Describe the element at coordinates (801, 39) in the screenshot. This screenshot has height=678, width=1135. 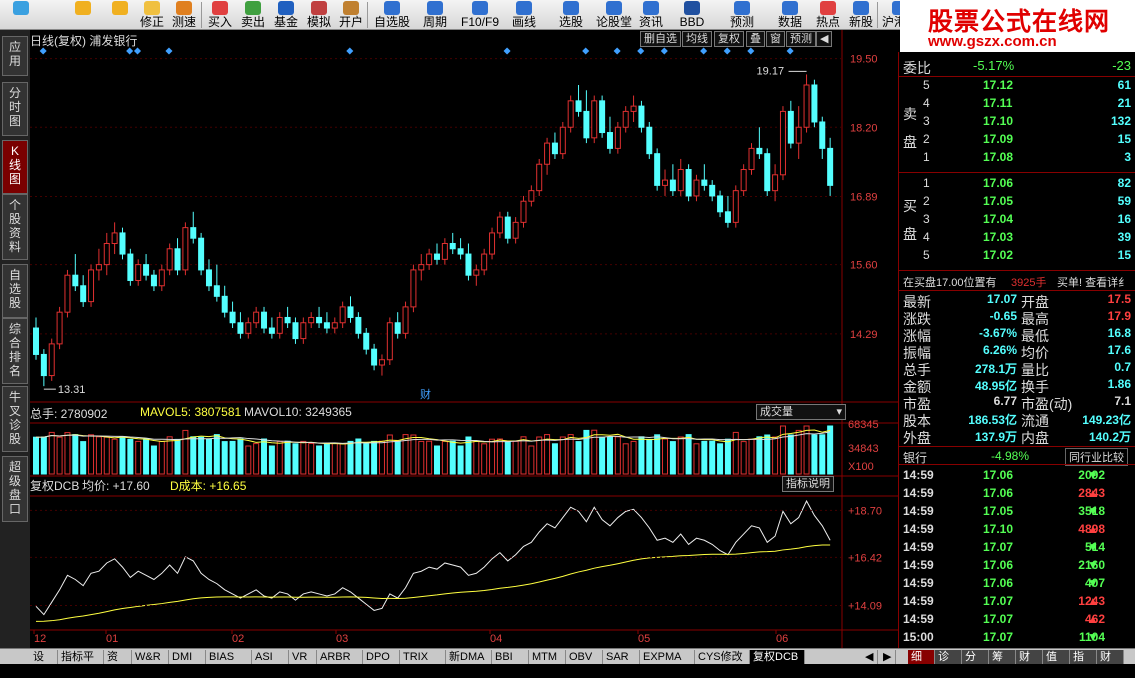
I see `chart-btn-5: 预测` at that location.